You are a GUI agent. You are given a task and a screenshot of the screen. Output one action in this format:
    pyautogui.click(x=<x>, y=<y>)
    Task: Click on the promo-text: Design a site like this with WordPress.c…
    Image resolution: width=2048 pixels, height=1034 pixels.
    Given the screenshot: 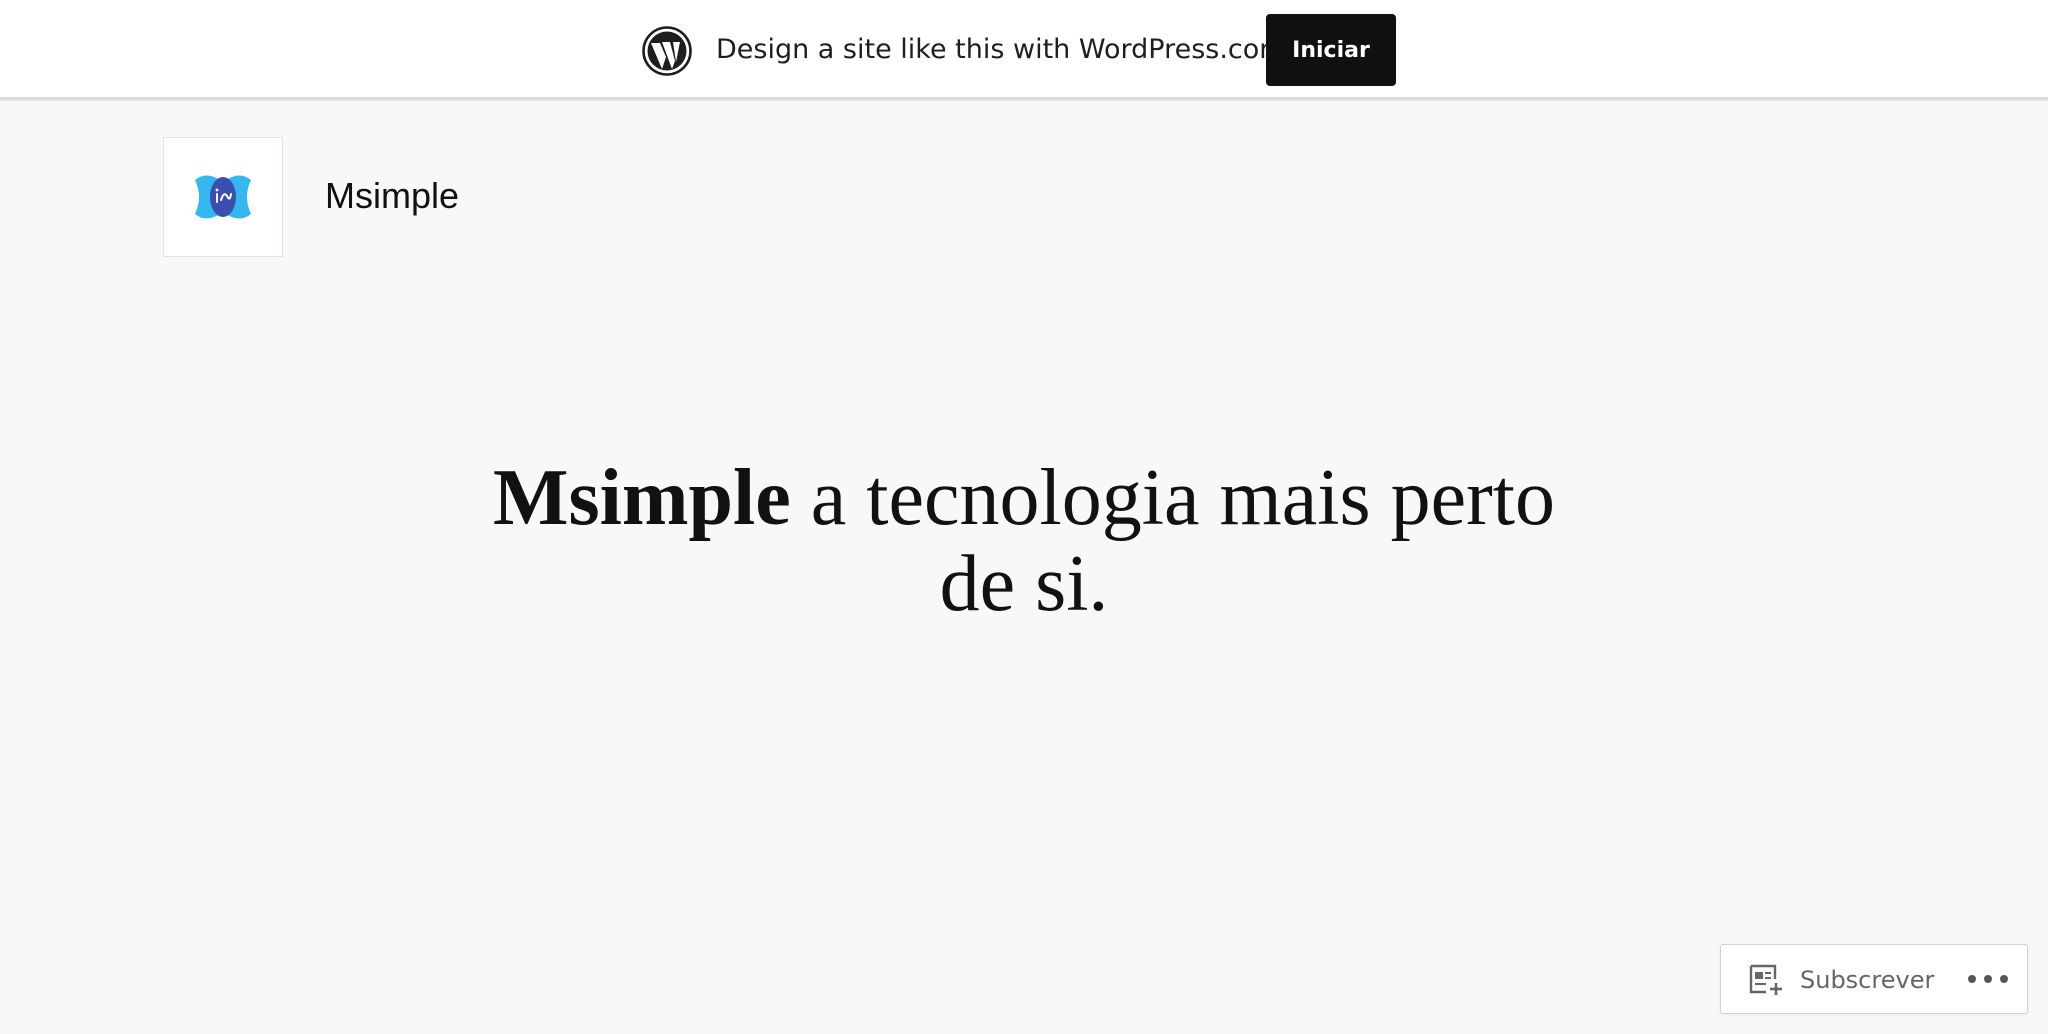 What is the action you would take?
    pyautogui.click(x=1001, y=49)
    